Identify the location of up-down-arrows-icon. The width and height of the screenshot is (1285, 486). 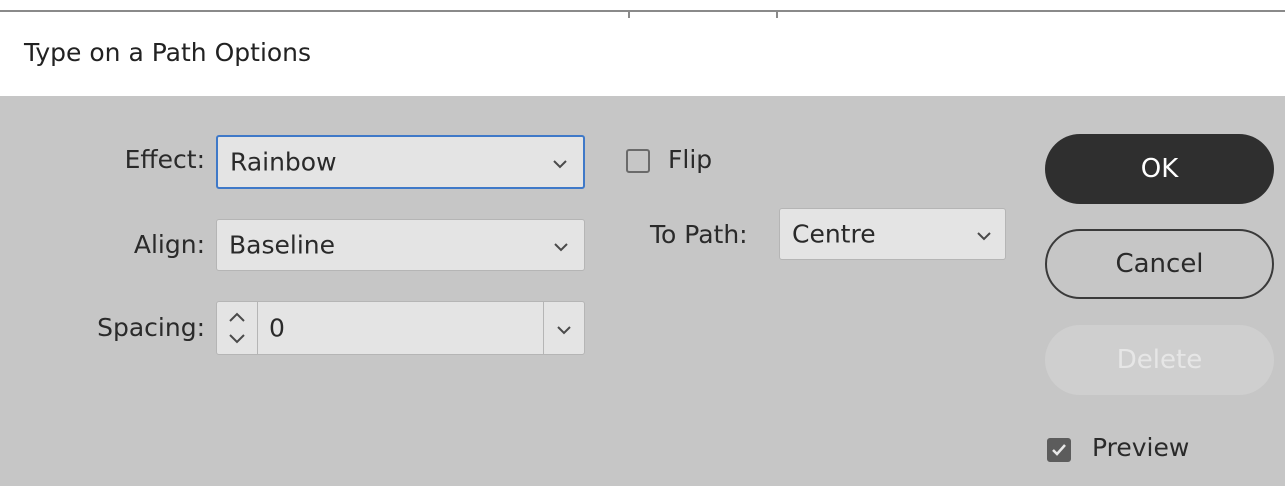
(237, 328).